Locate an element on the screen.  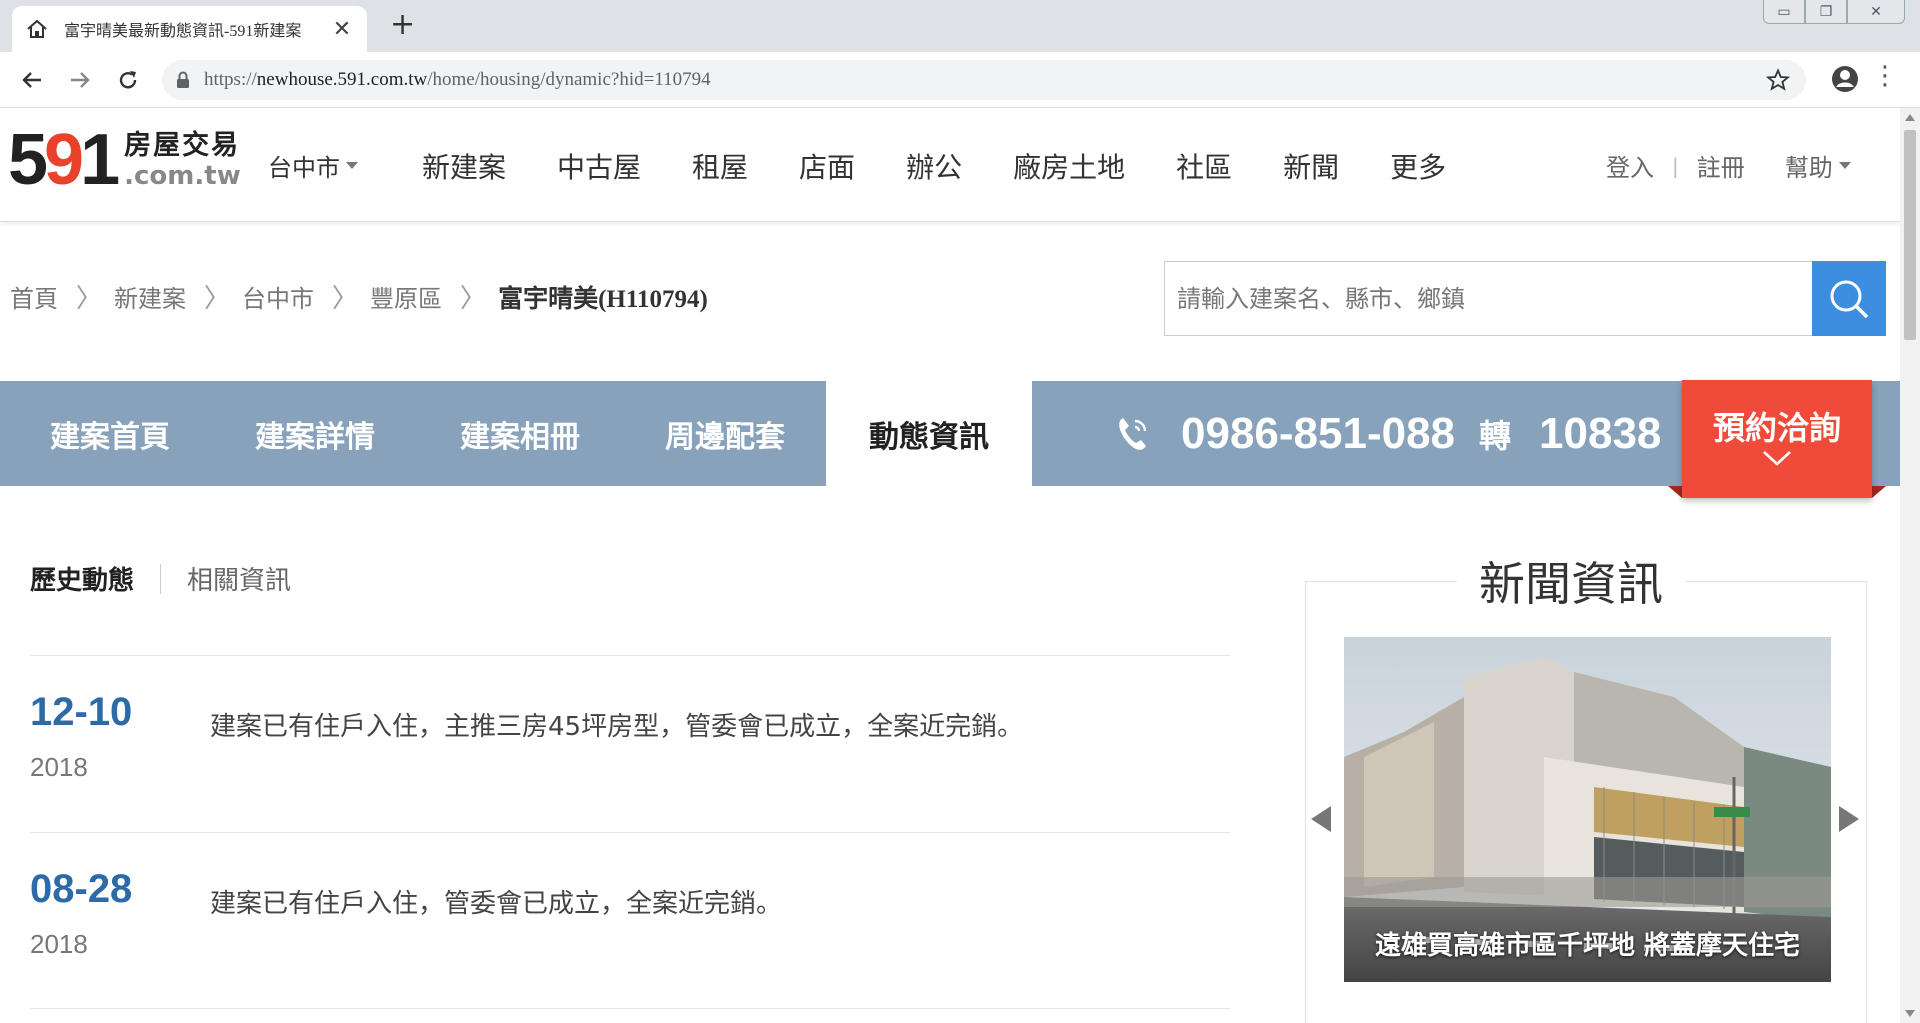
logo-domain: .com.tw is located at coordinates (182, 176).